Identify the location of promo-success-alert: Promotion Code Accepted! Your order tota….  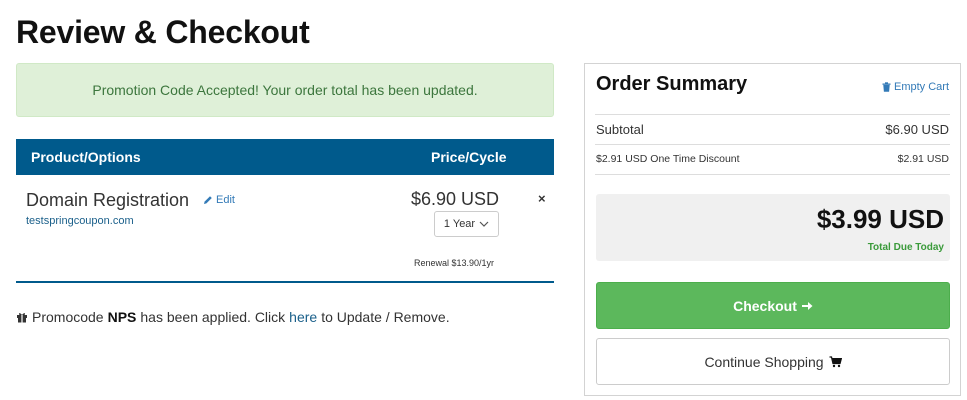
(285, 90).